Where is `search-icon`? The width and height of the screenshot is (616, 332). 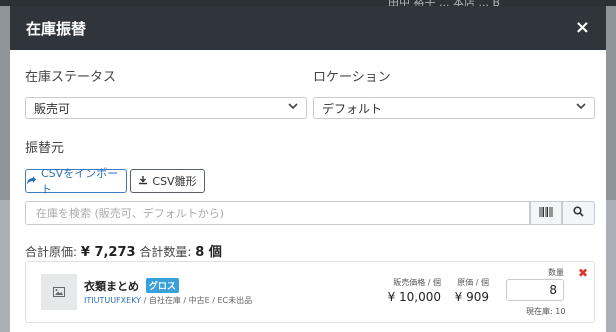 search-icon is located at coordinates (578, 213).